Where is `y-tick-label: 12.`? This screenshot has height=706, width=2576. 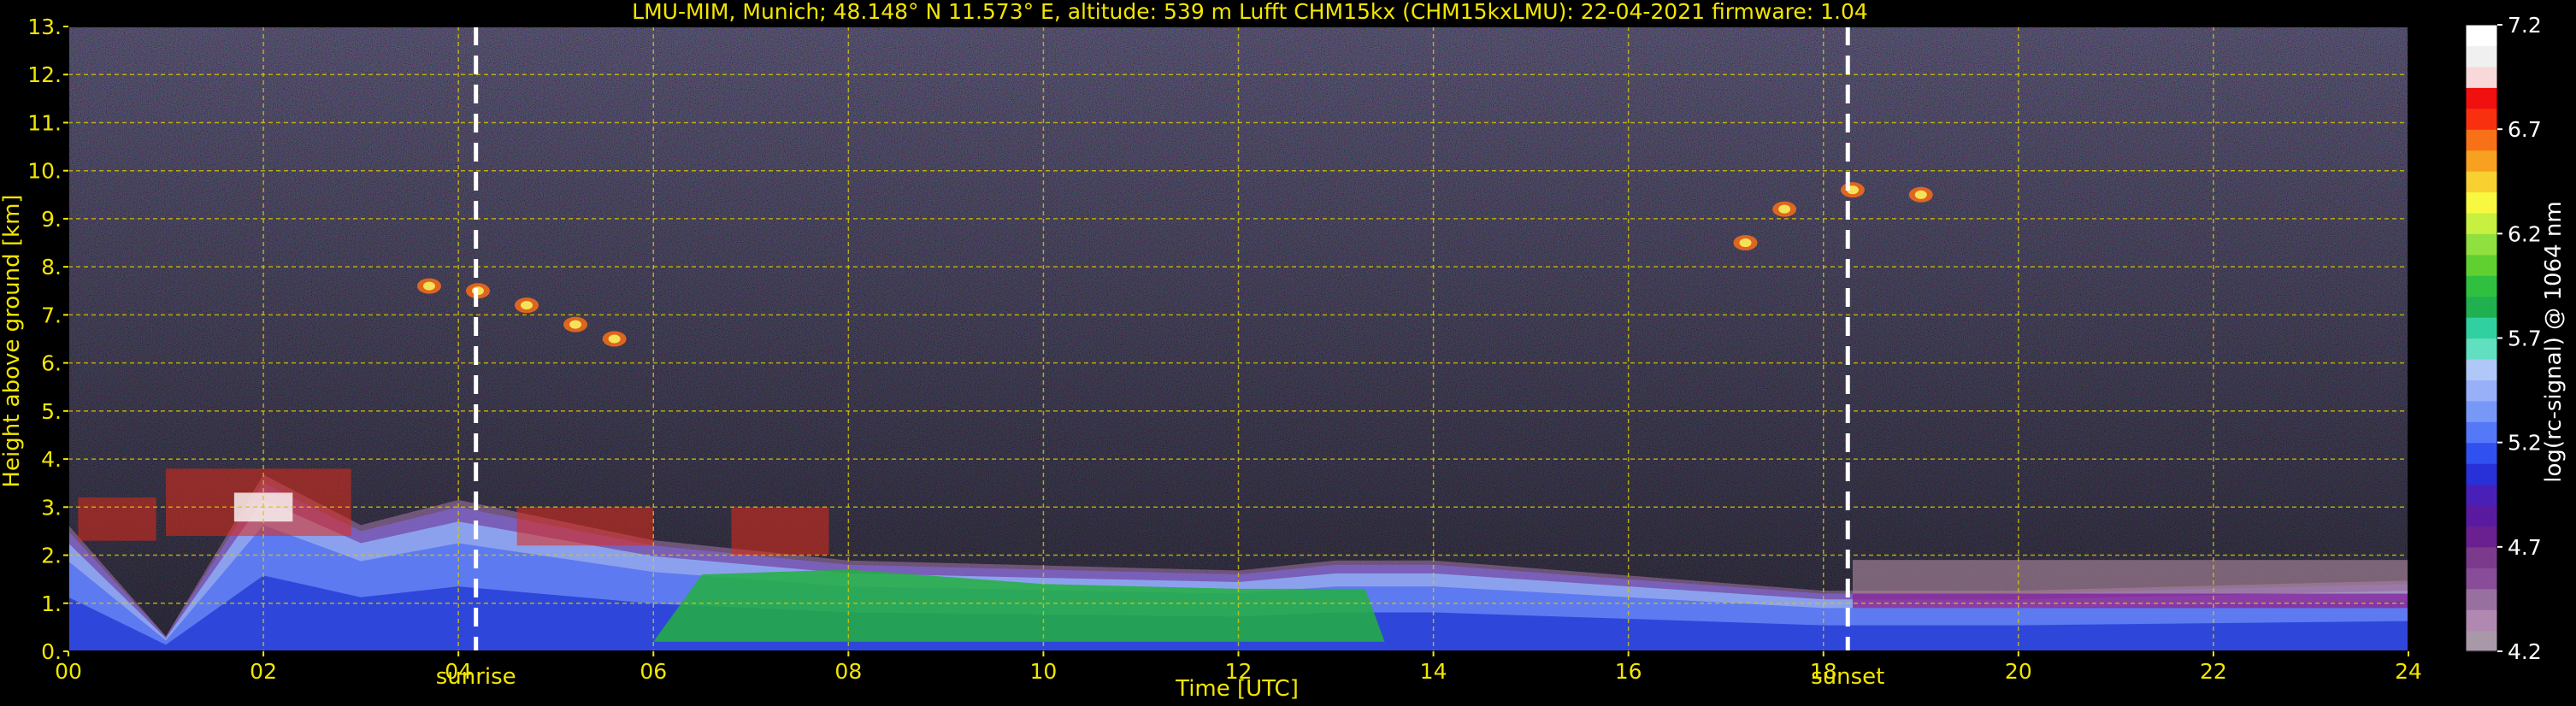 y-tick-label: 12. is located at coordinates (44, 74).